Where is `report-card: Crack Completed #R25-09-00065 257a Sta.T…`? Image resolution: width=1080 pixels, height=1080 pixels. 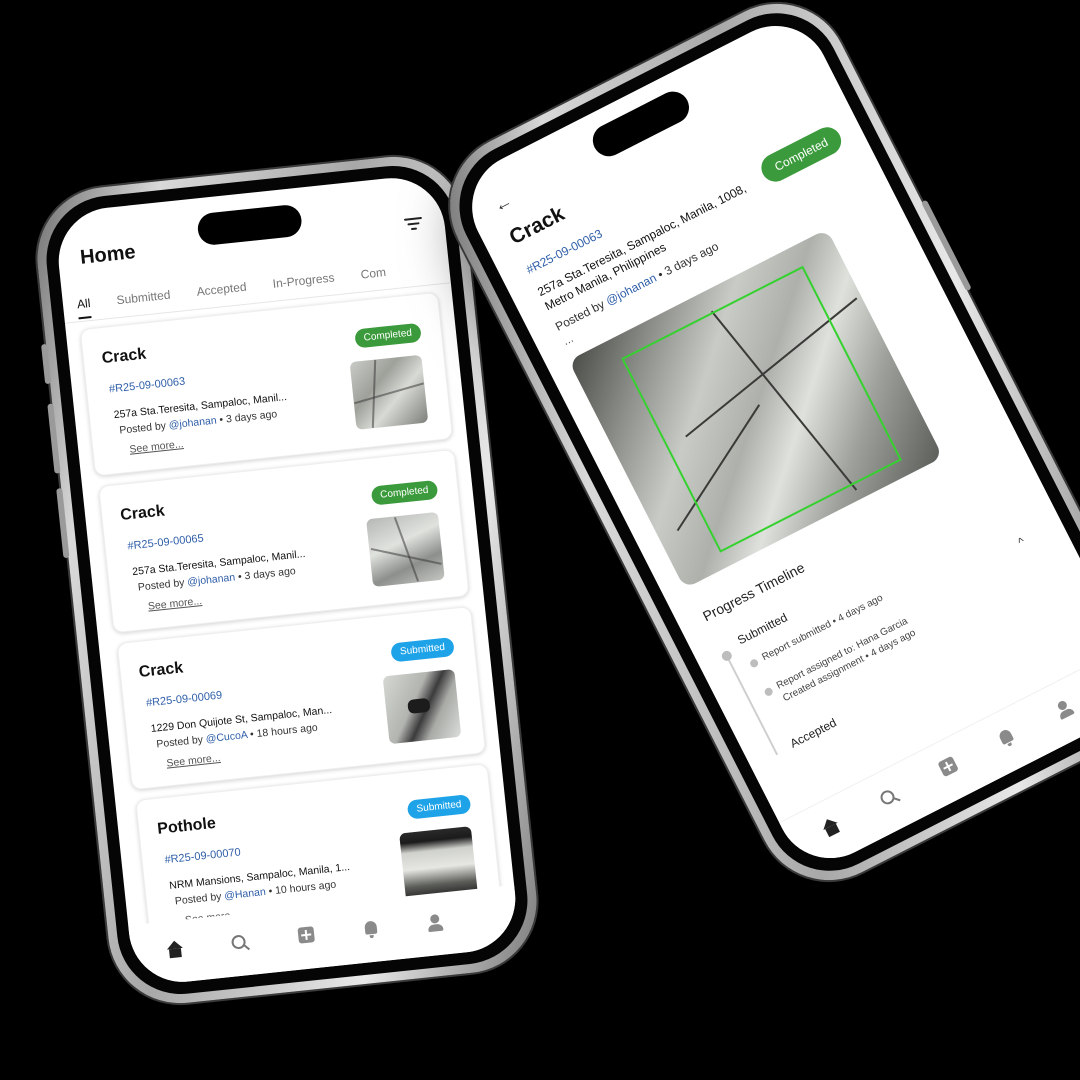 report-card: Crack Completed #R25-09-00065 257a Sta.T… is located at coordinates (284, 541).